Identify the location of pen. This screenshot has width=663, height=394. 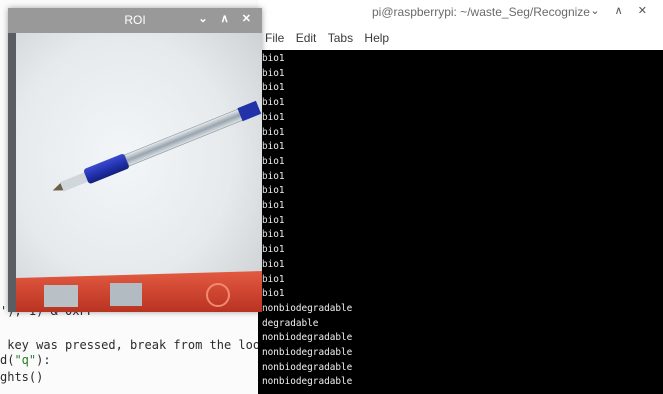
(157, 146).